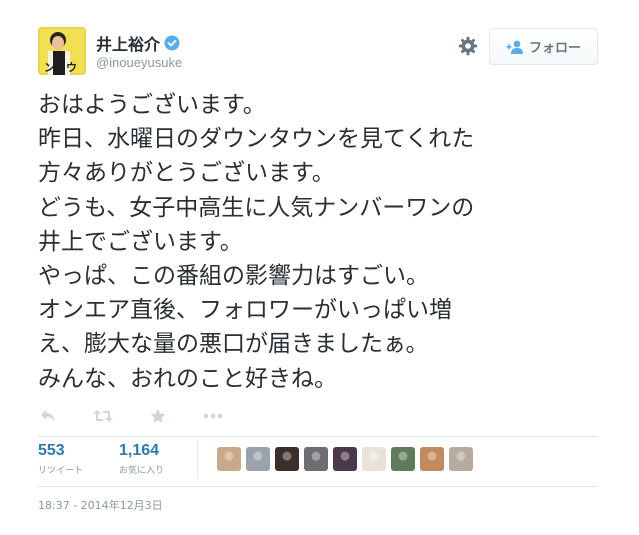  What do you see at coordinates (186, 173) in the screenshot?
I see `tweet-line: 方々ありがとうございます。` at bounding box center [186, 173].